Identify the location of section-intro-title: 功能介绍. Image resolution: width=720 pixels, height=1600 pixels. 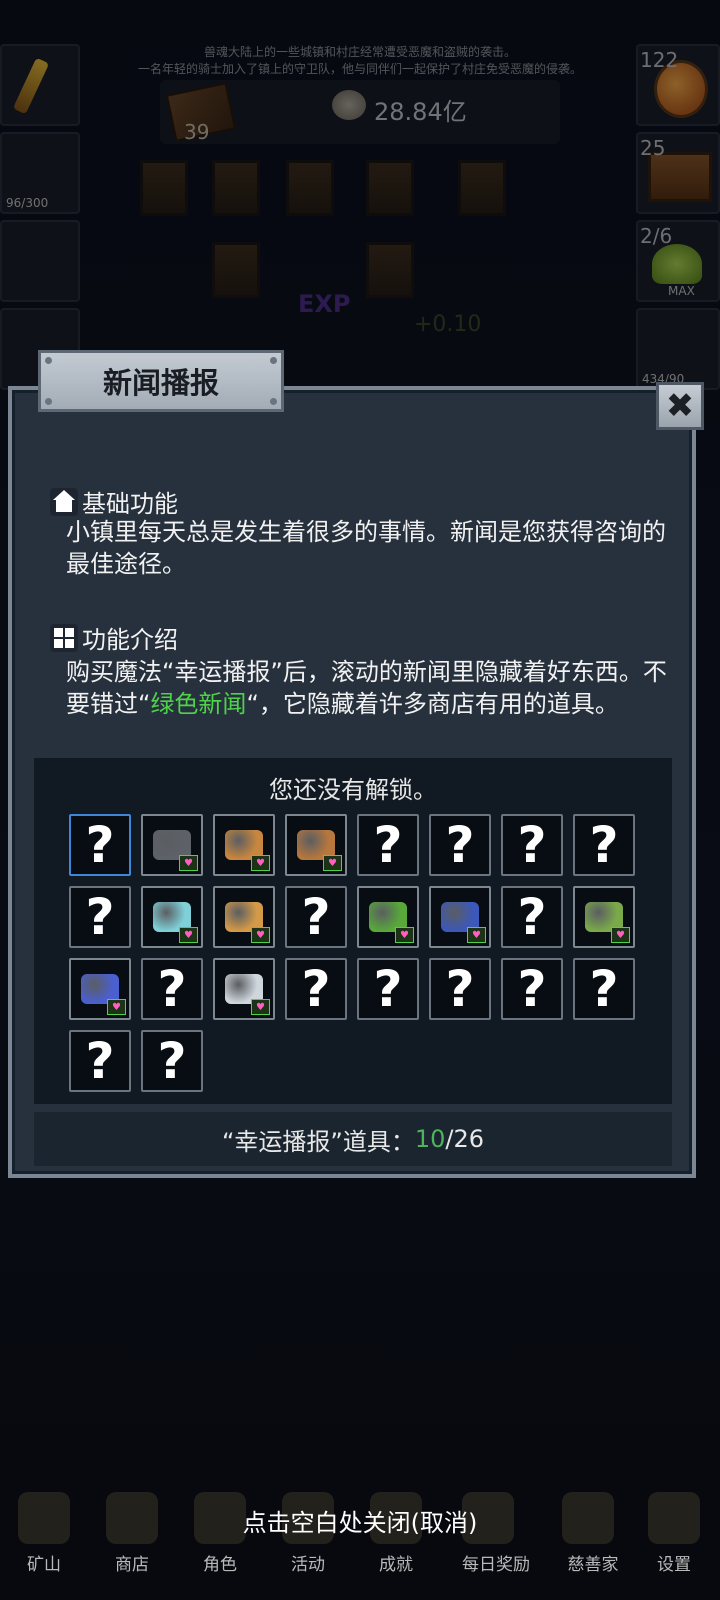
(130, 640).